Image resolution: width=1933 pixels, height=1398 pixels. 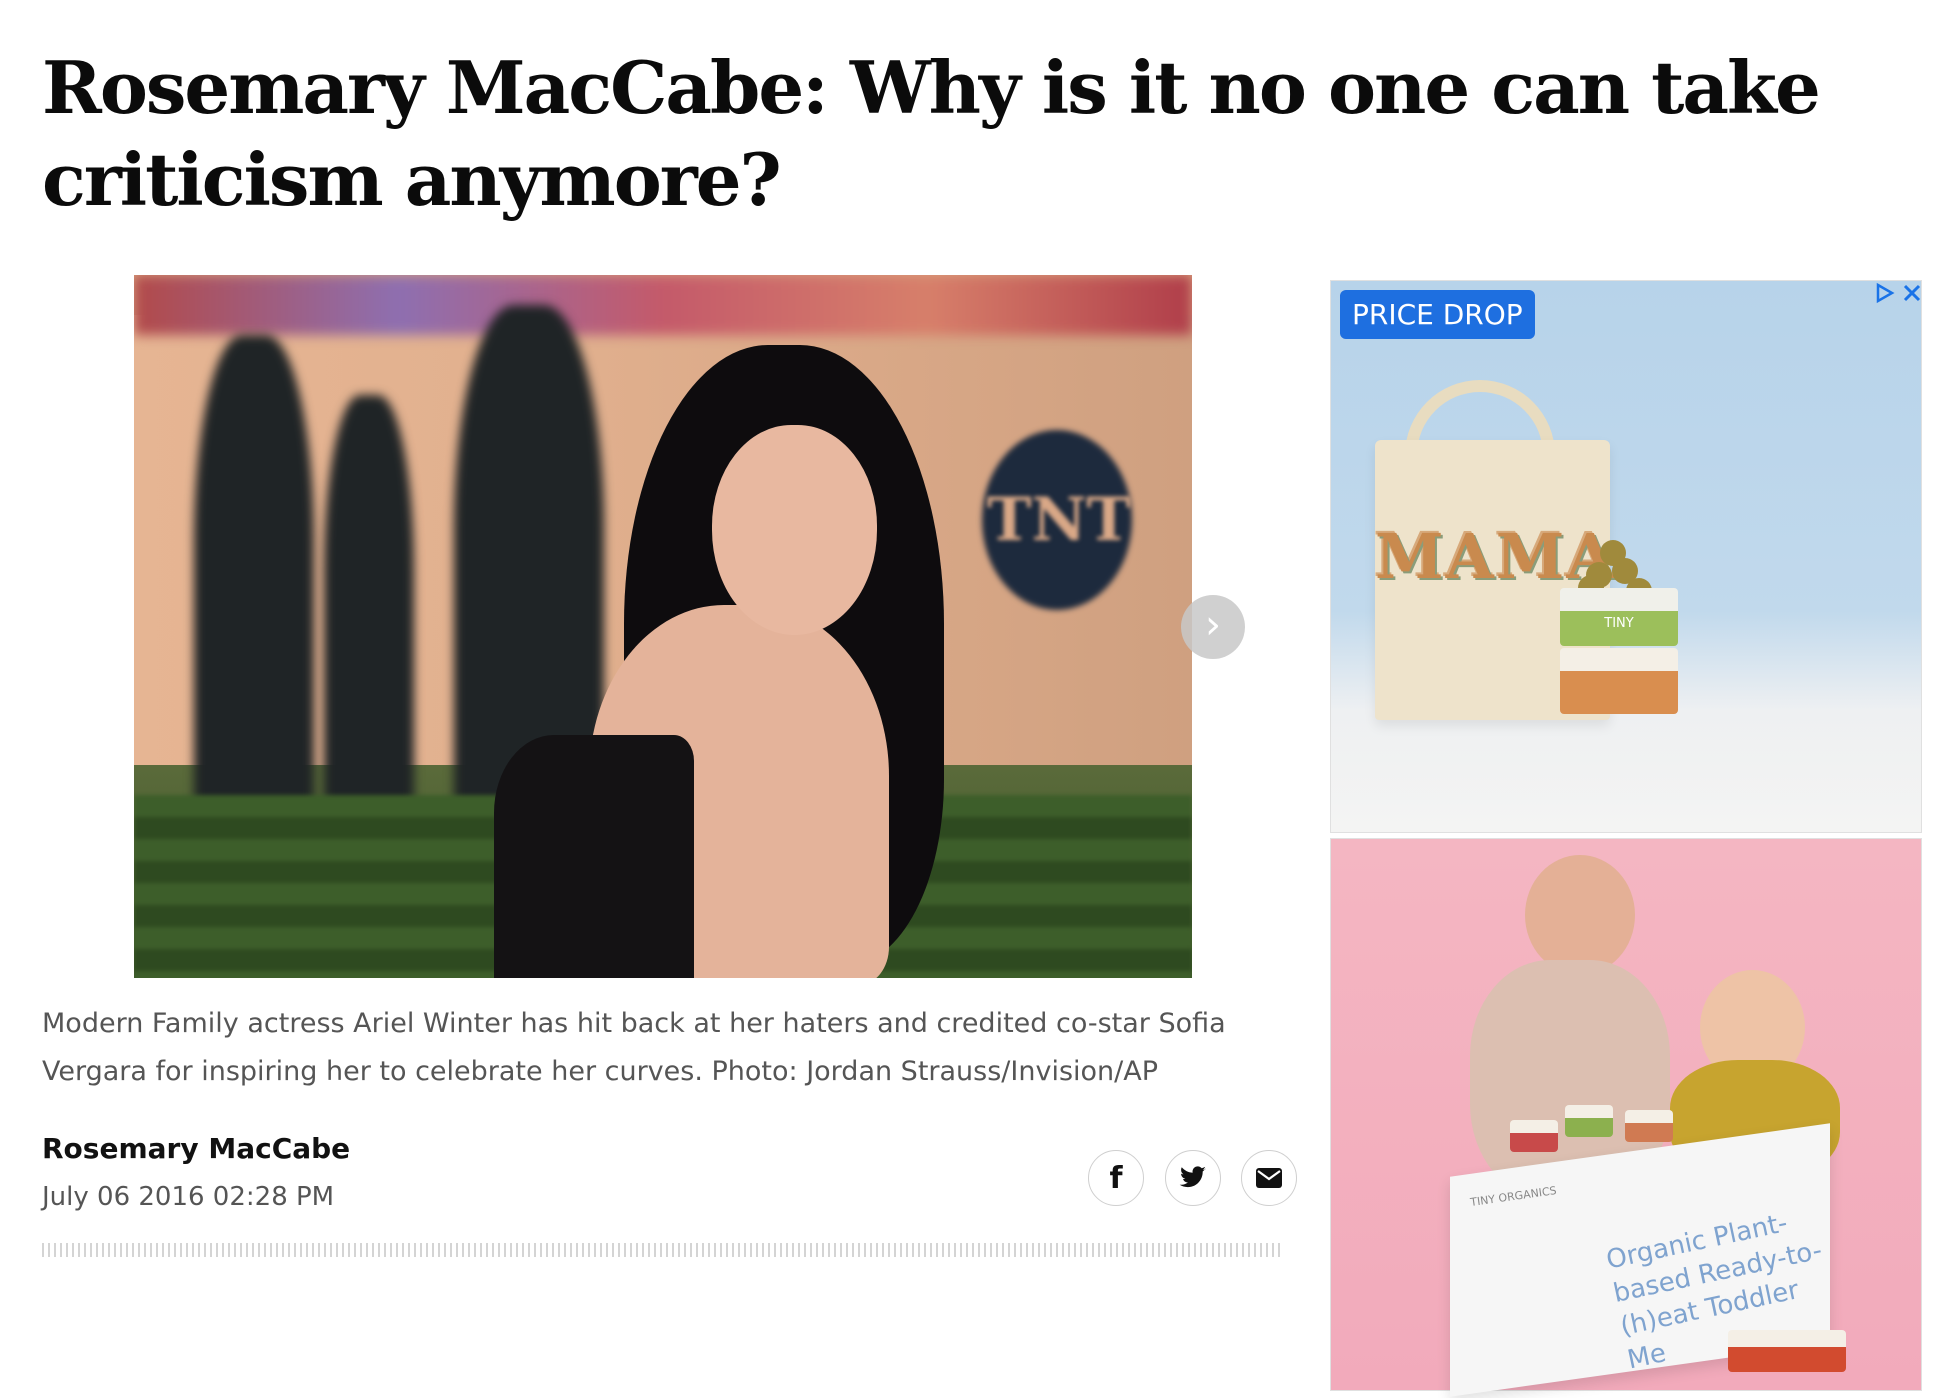 What do you see at coordinates (1496, 556) in the screenshot?
I see `tote-print: MAMA` at bounding box center [1496, 556].